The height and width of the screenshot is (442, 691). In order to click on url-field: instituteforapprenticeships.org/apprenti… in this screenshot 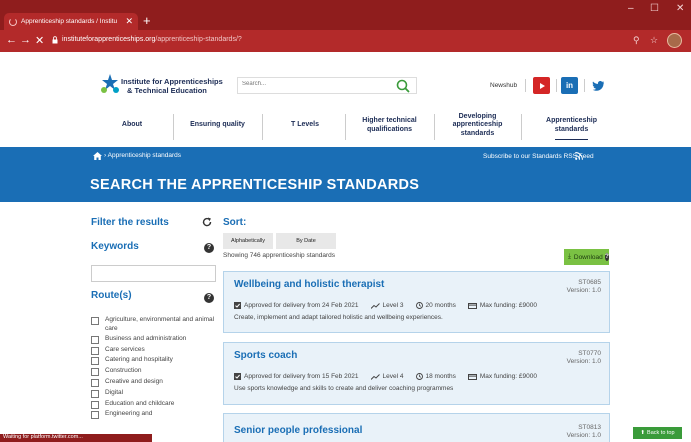, I will do `click(152, 39)`.